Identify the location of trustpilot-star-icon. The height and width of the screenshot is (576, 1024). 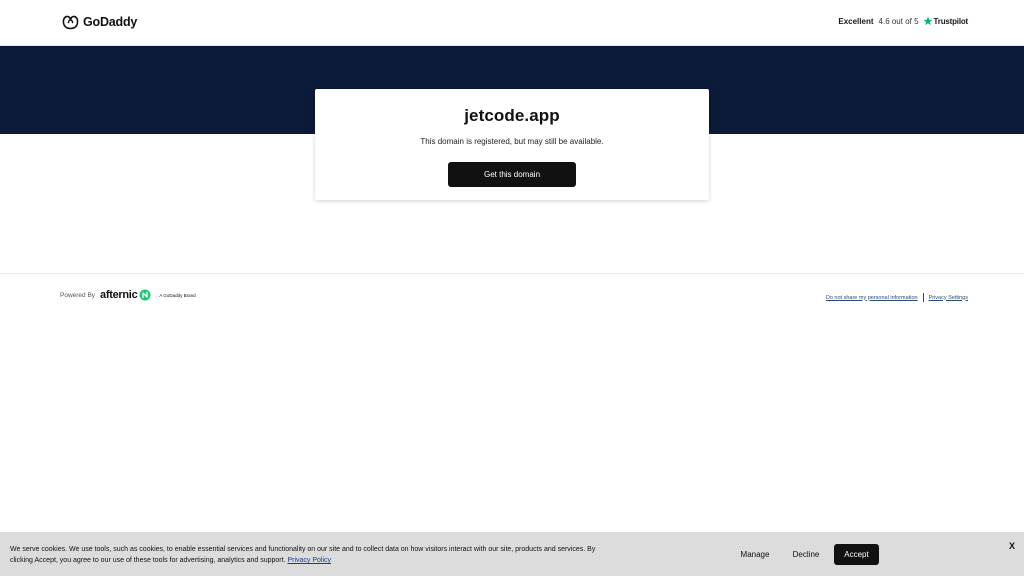
(928, 21).